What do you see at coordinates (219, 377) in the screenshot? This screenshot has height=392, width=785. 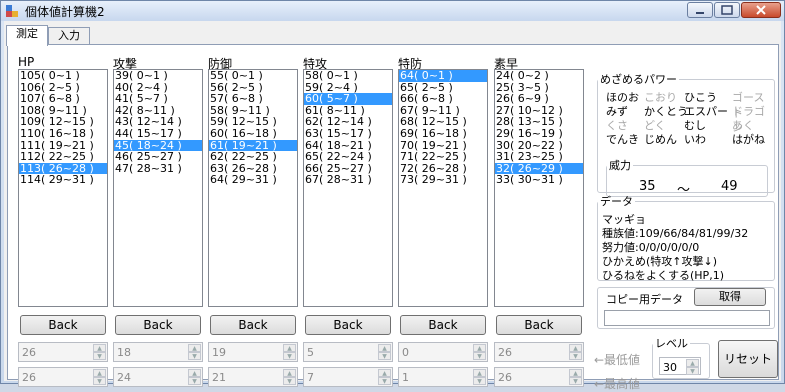 I see `defense-max-value: 21` at bounding box center [219, 377].